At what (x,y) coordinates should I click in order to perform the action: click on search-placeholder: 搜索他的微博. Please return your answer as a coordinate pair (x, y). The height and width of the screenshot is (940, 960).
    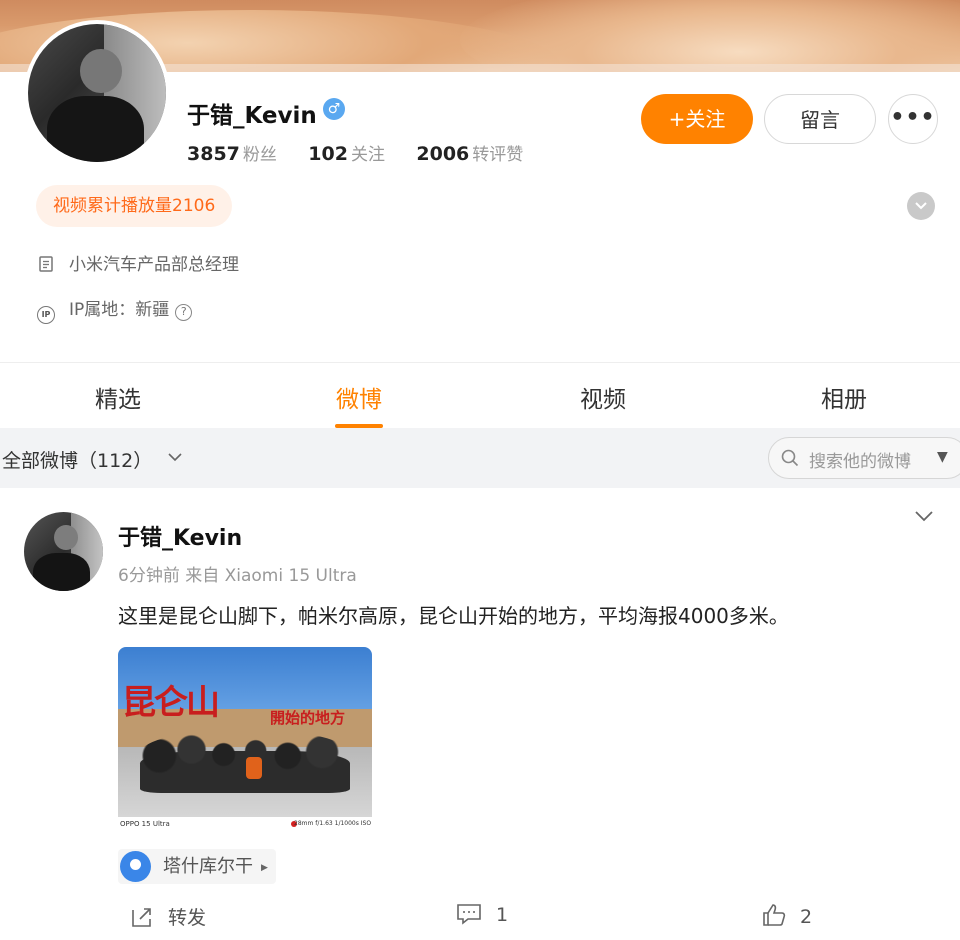
    Looking at the image, I should click on (860, 462).